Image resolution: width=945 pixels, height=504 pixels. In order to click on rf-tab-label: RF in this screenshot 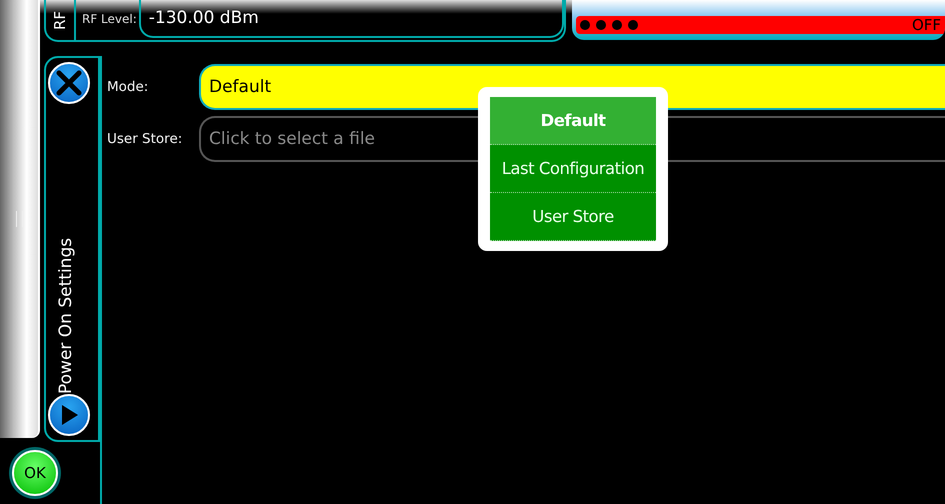, I will do `click(61, 20)`.